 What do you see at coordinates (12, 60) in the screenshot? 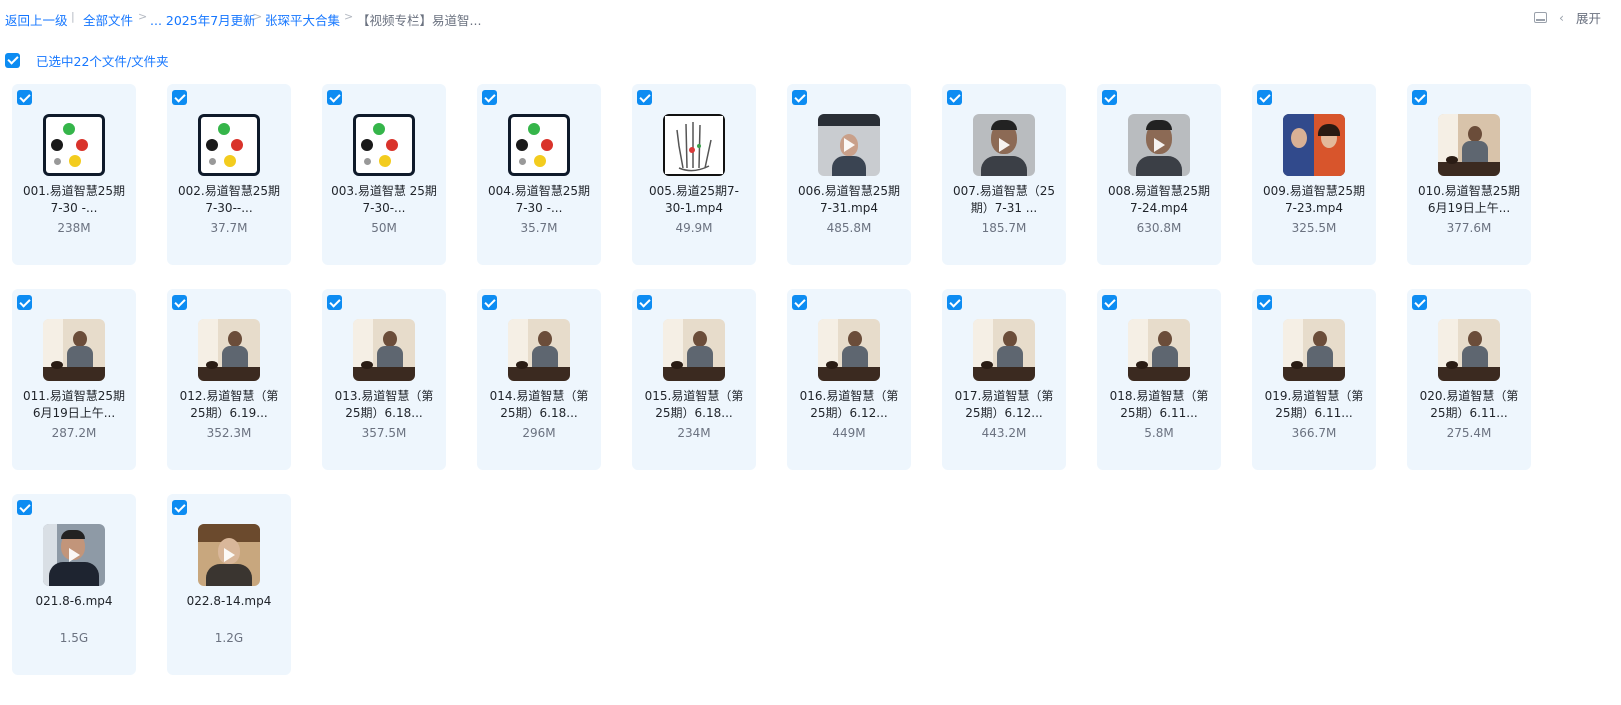
I see `select-all-checkbox` at bounding box center [12, 60].